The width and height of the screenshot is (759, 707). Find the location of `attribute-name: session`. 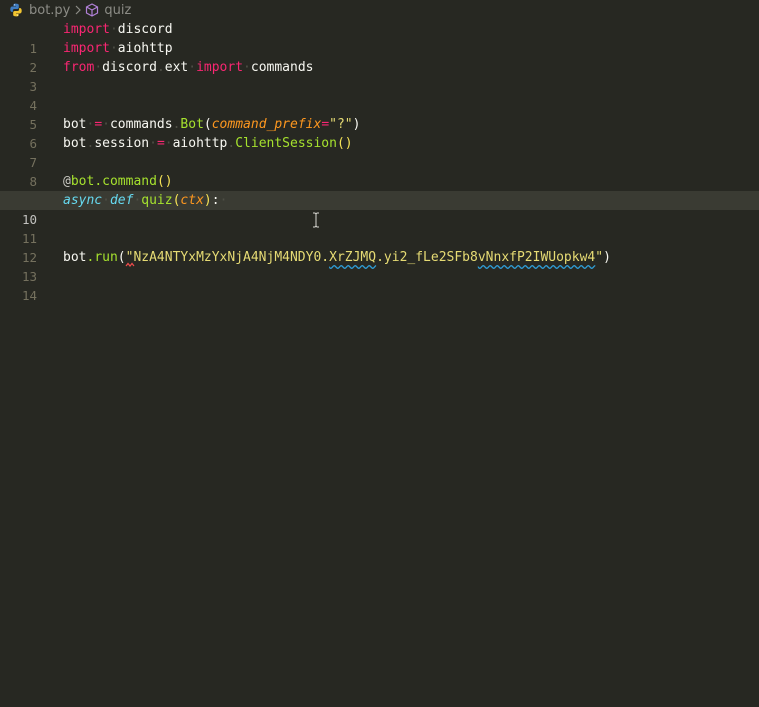

attribute-name: session is located at coordinates (122, 143).